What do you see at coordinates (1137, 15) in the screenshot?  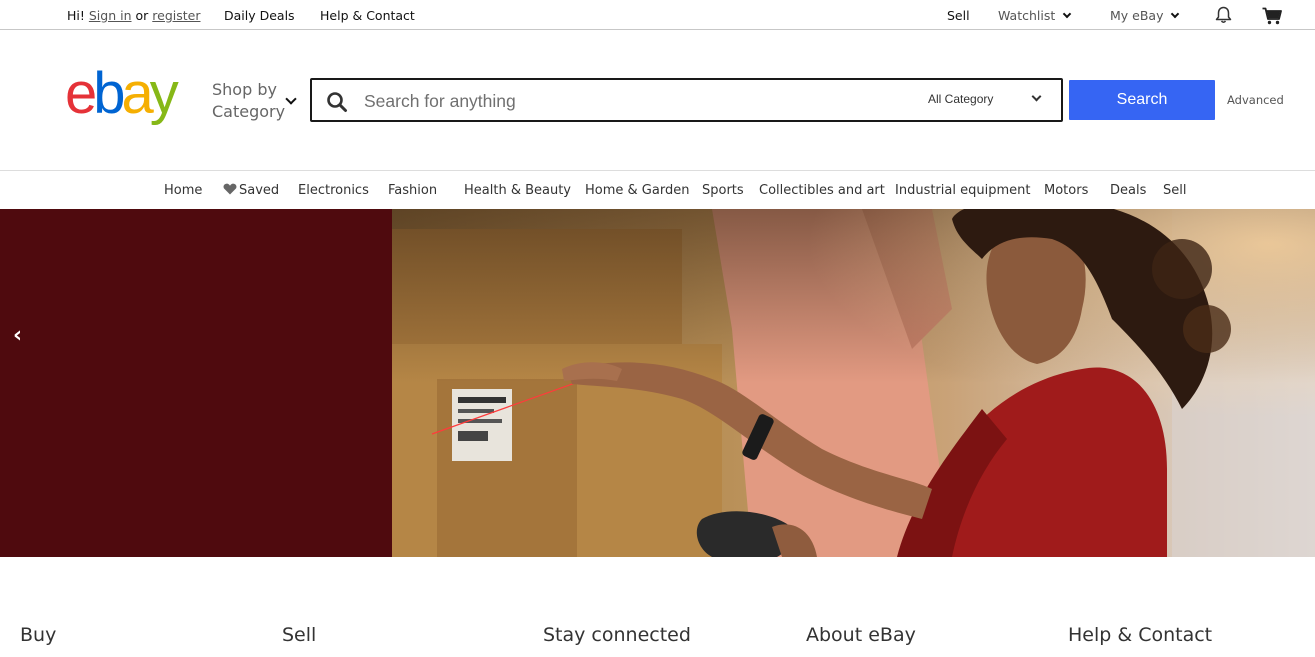 I see `my-ebay-label: My eBay` at bounding box center [1137, 15].